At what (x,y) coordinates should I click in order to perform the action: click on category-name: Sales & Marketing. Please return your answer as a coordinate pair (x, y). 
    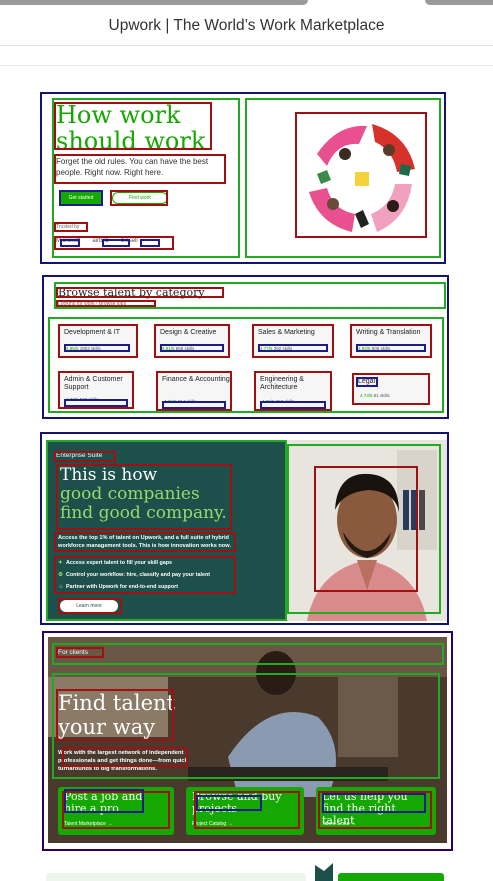
    Looking at the image, I should click on (286, 332).